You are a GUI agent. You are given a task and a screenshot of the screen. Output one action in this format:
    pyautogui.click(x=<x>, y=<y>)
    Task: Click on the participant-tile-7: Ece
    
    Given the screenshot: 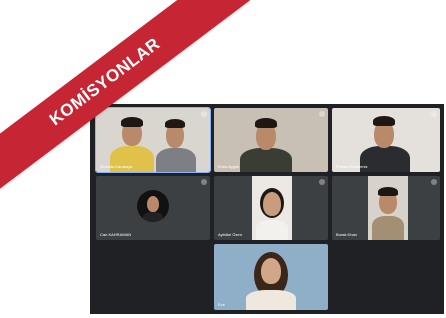 What is the action you would take?
    pyautogui.click(x=271, y=277)
    